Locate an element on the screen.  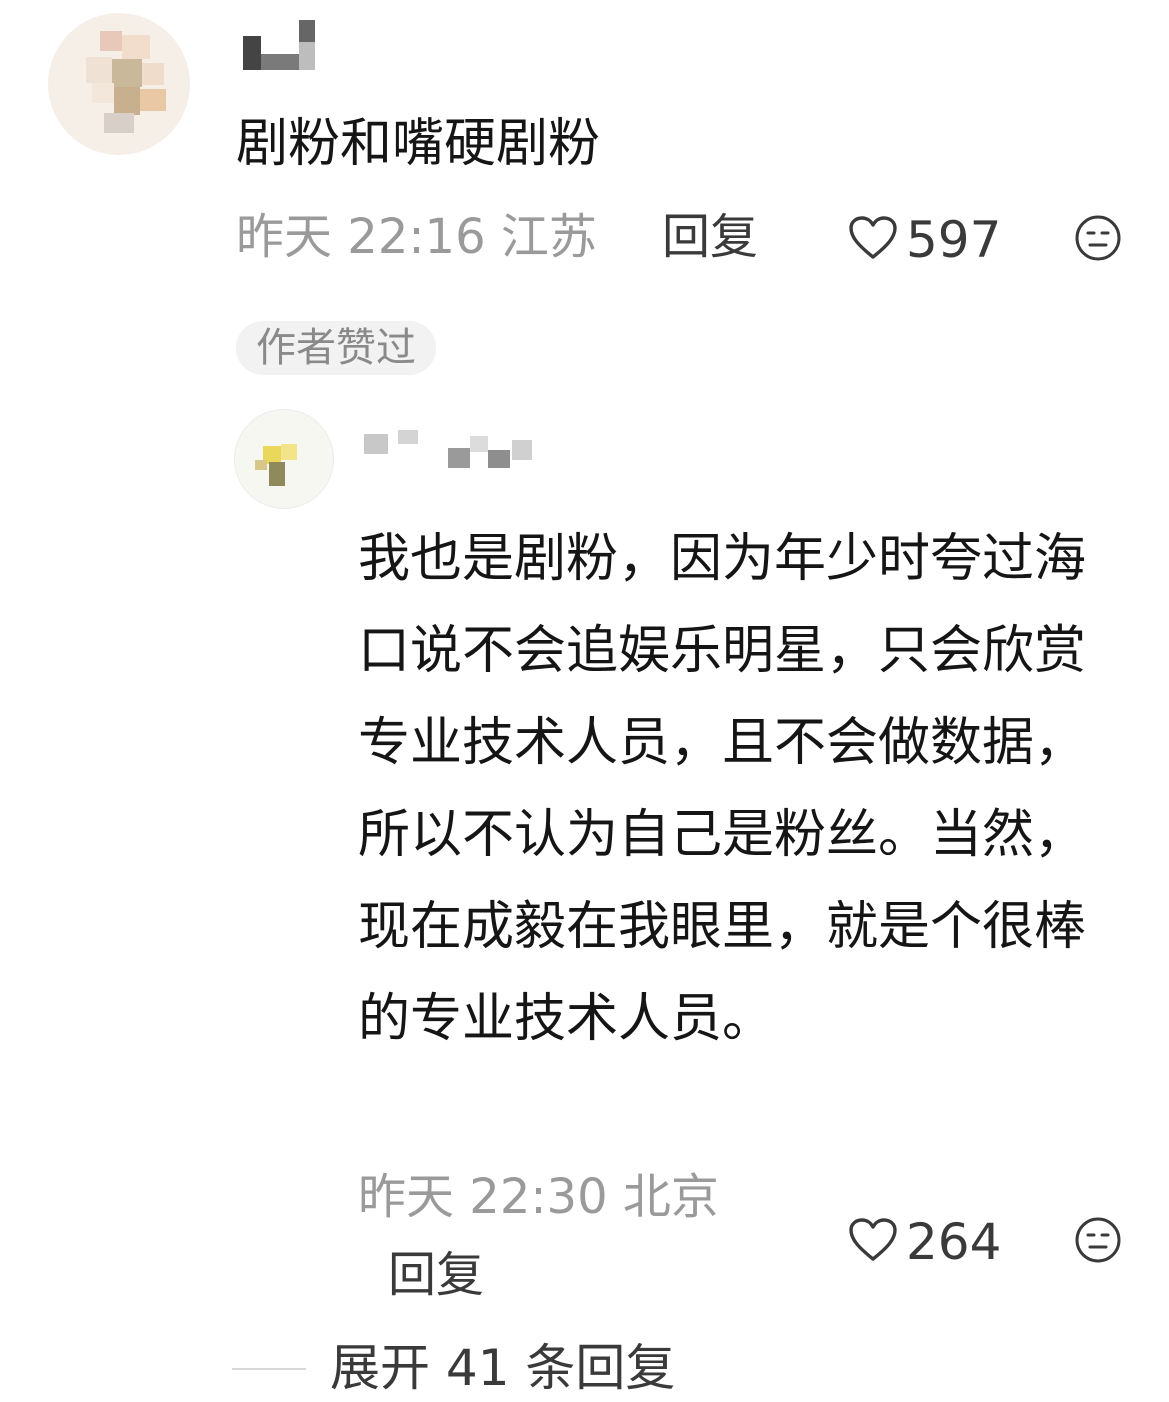
comment-meta: 昨天 22:16 江苏 is located at coordinates (416, 237).